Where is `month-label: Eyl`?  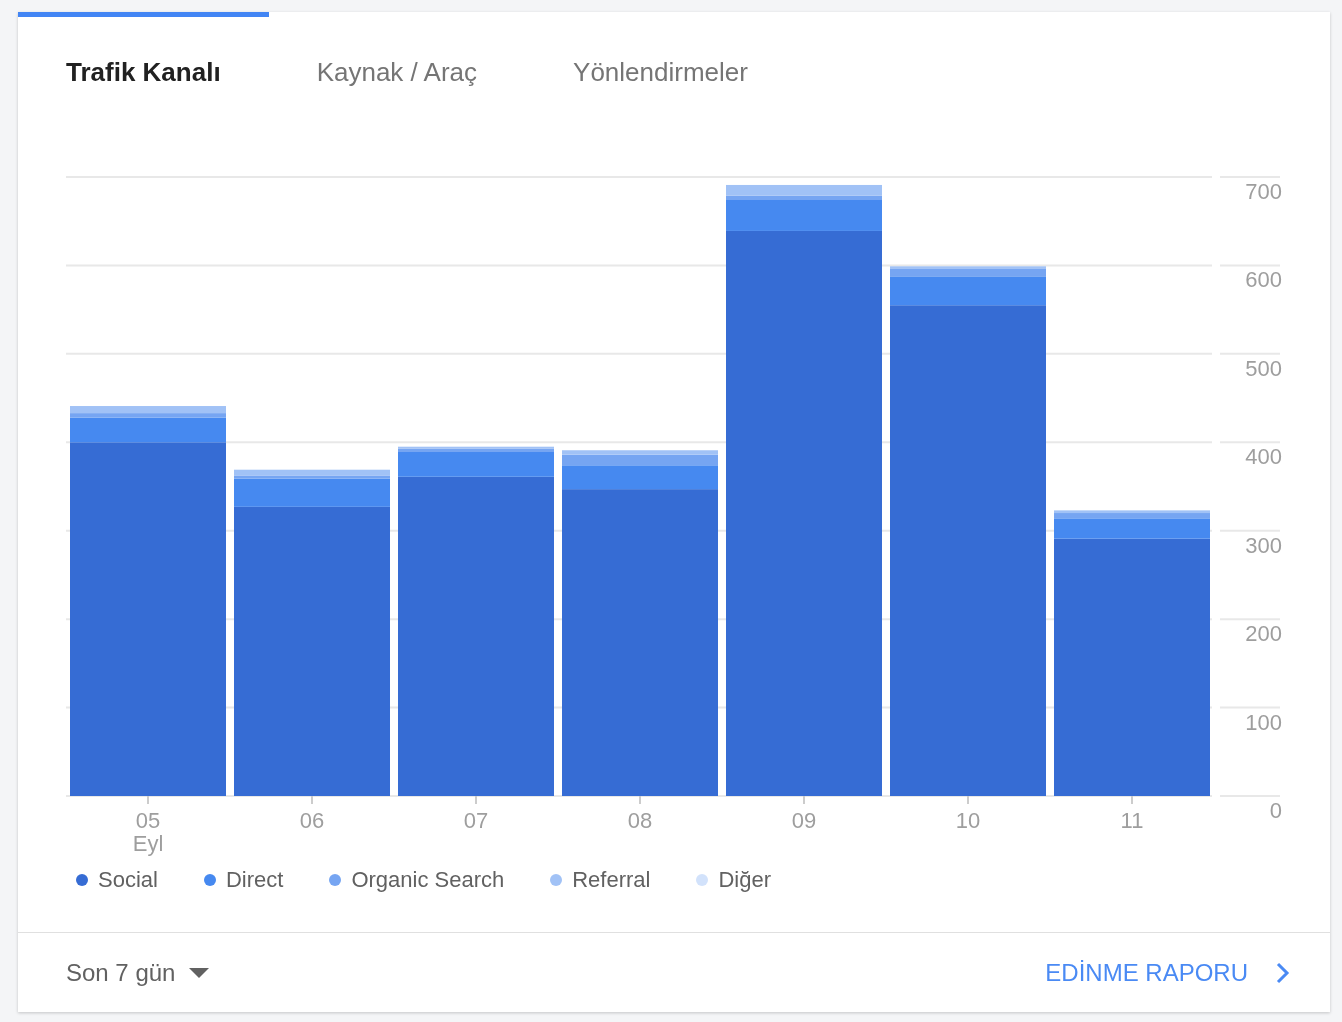 month-label: Eyl is located at coordinates (148, 843).